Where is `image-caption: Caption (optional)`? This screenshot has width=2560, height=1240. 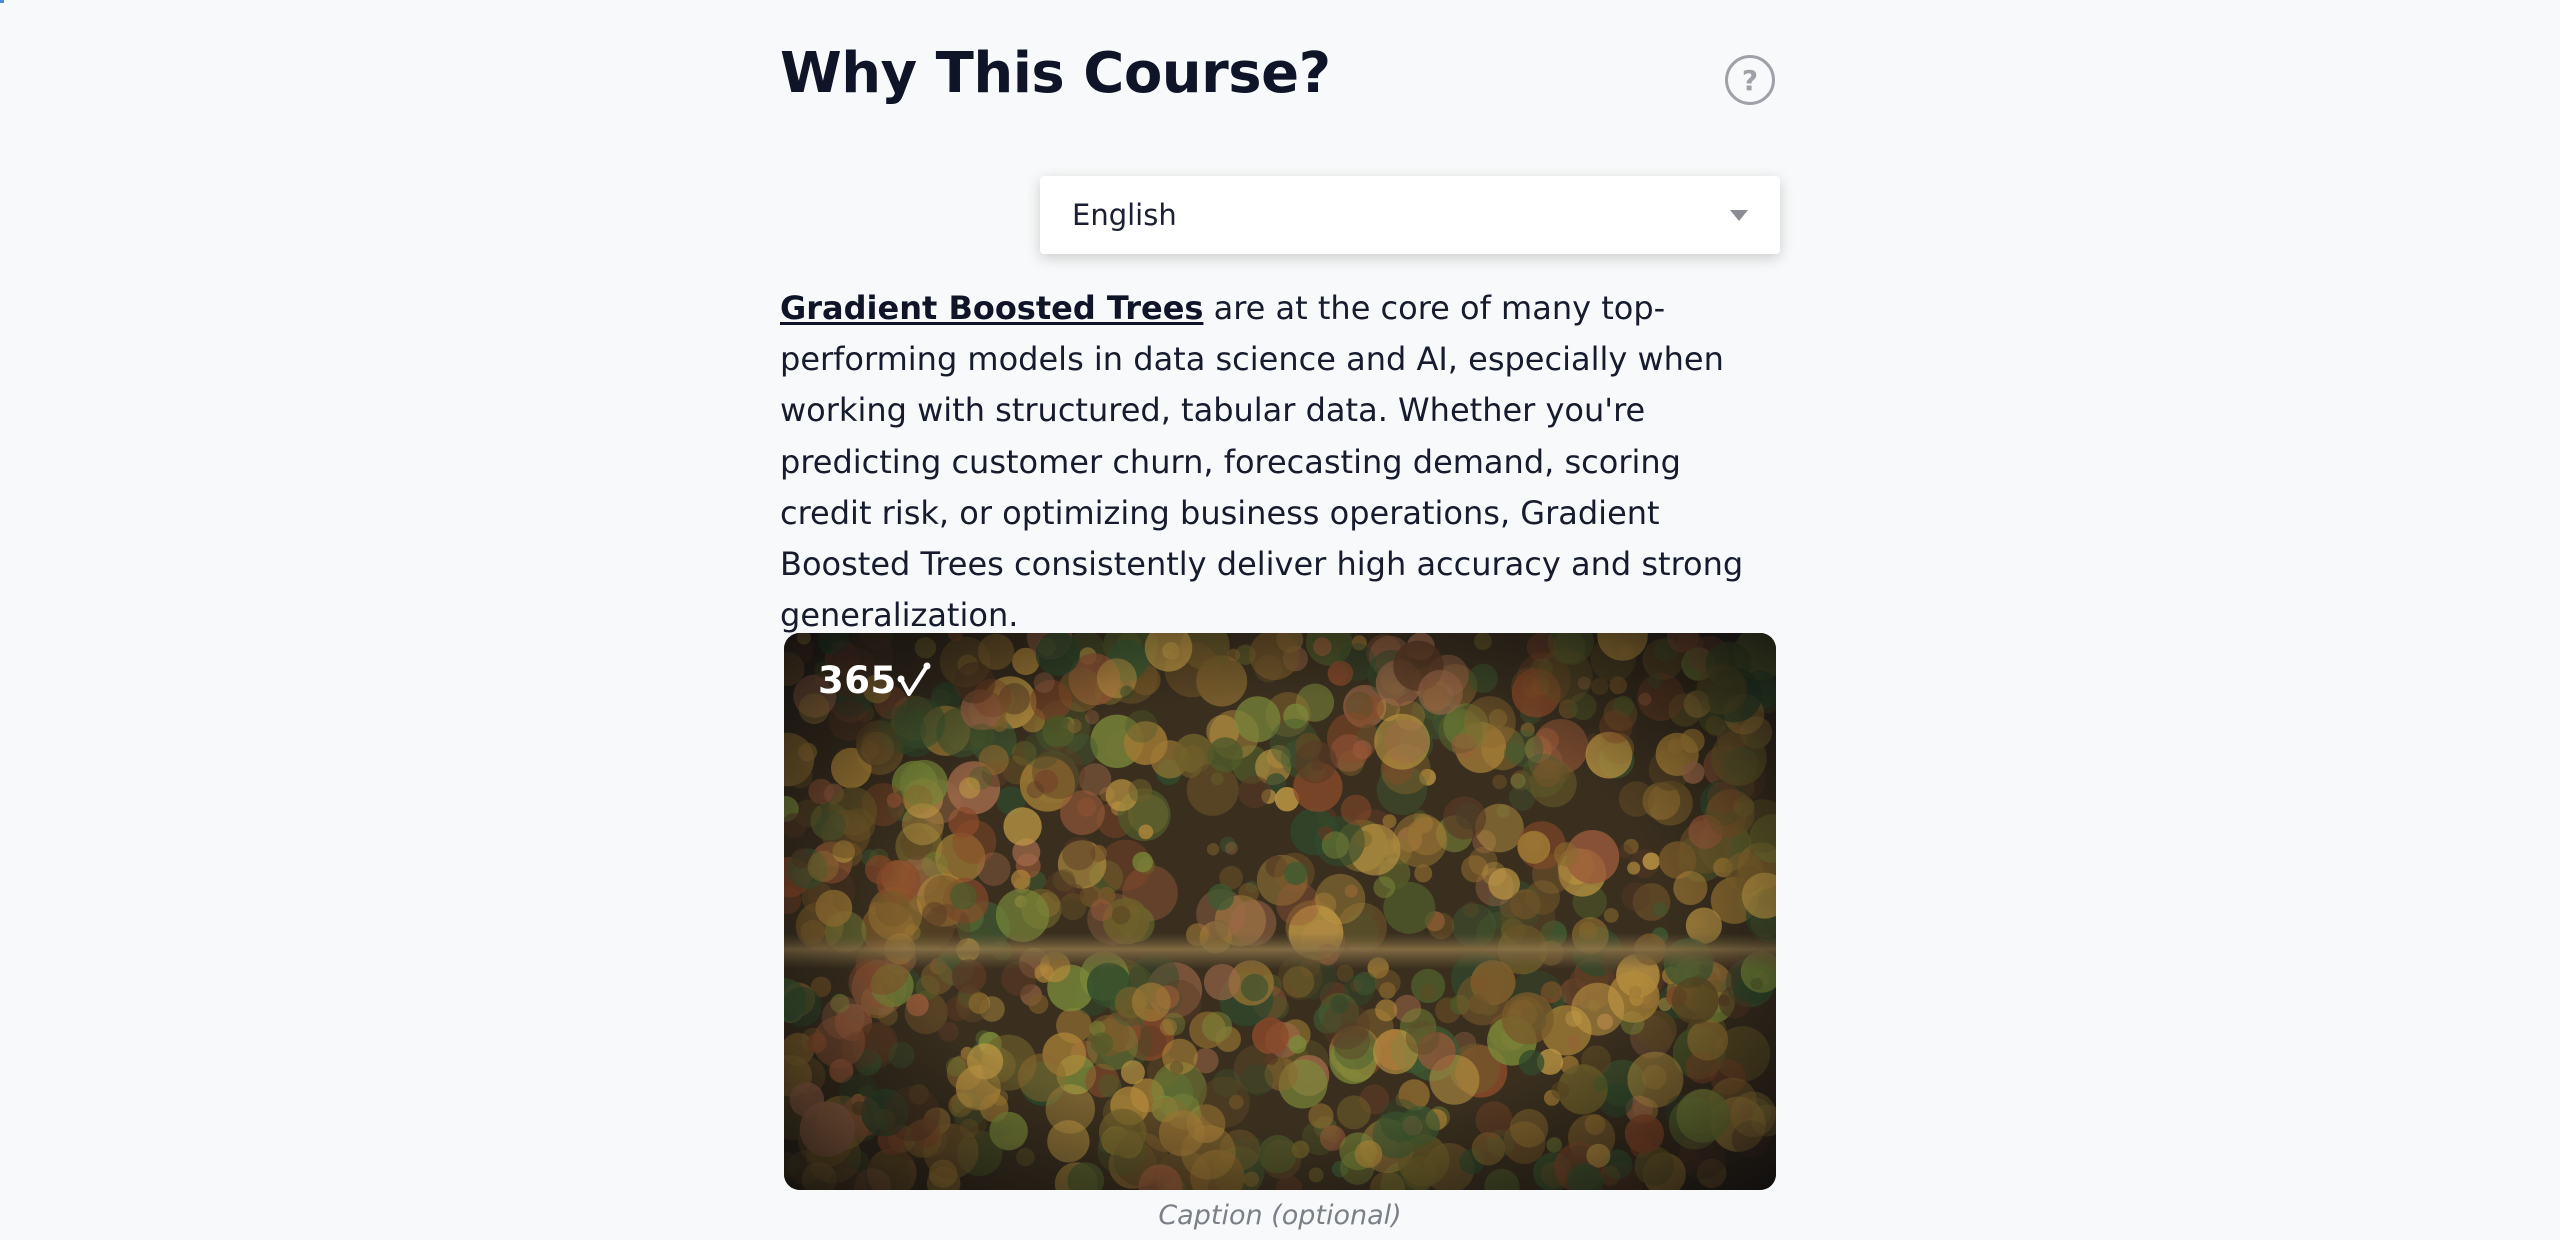 image-caption: Caption (optional) is located at coordinates (1280, 1215).